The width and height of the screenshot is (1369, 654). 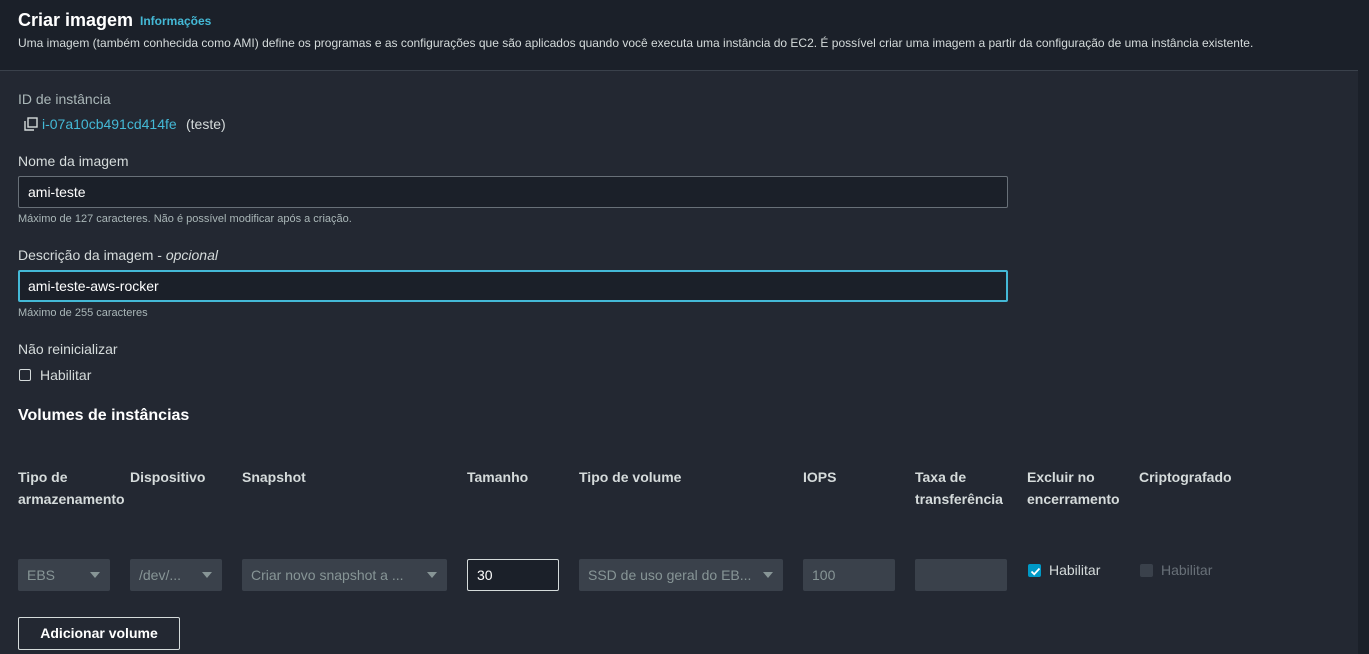 I want to click on no-reboot-label: Não reinicializar, so click(x=68, y=349).